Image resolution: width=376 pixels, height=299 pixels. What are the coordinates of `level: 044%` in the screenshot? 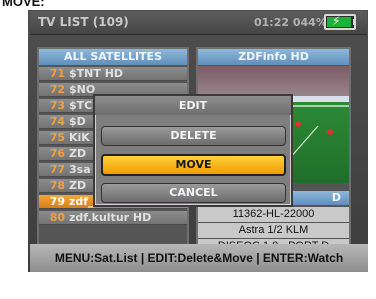 It's located at (309, 22).